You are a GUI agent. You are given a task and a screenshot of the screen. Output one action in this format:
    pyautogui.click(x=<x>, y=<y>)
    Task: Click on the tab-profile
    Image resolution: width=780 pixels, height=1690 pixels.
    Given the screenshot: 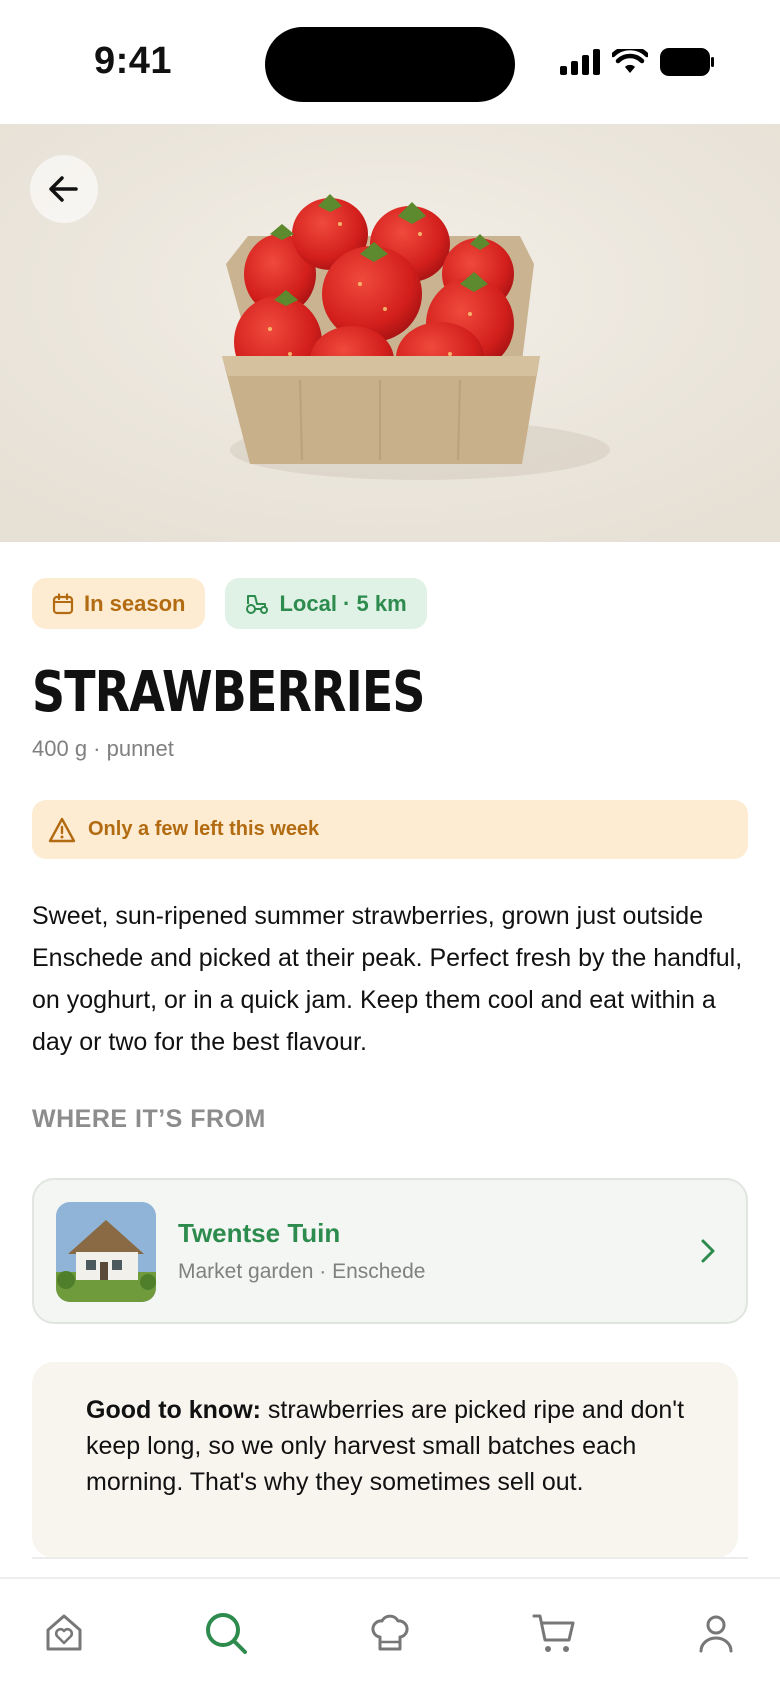 What is the action you would take?
    pyautogui.click(x=716, y=1633)
    